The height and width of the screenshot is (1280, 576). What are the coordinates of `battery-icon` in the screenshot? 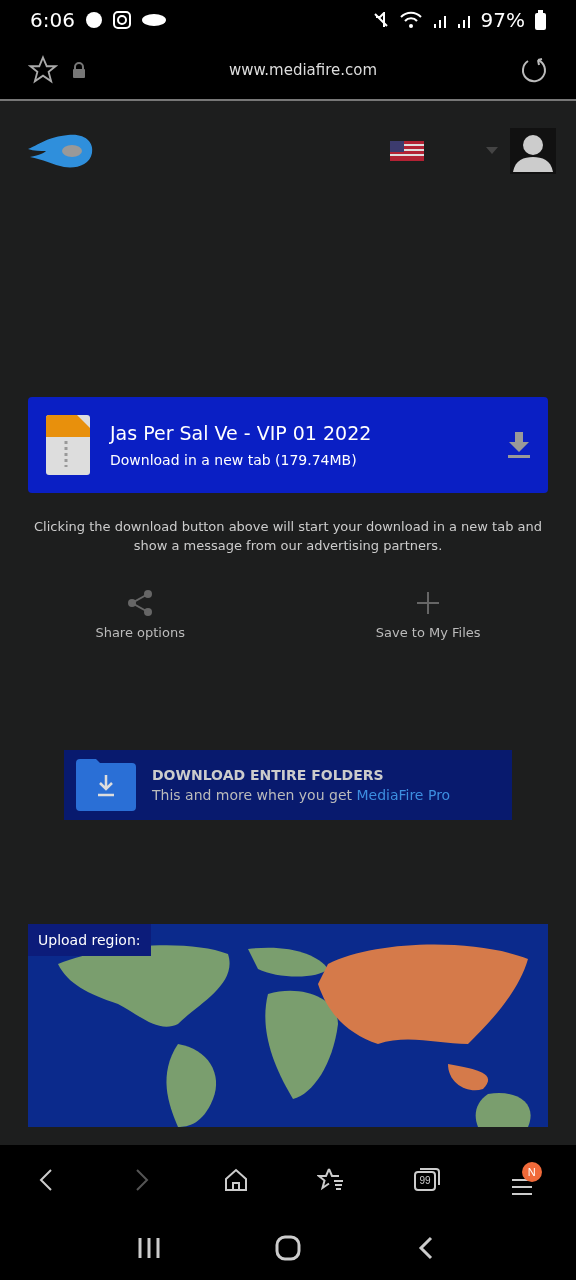 It's located at (540, 20).